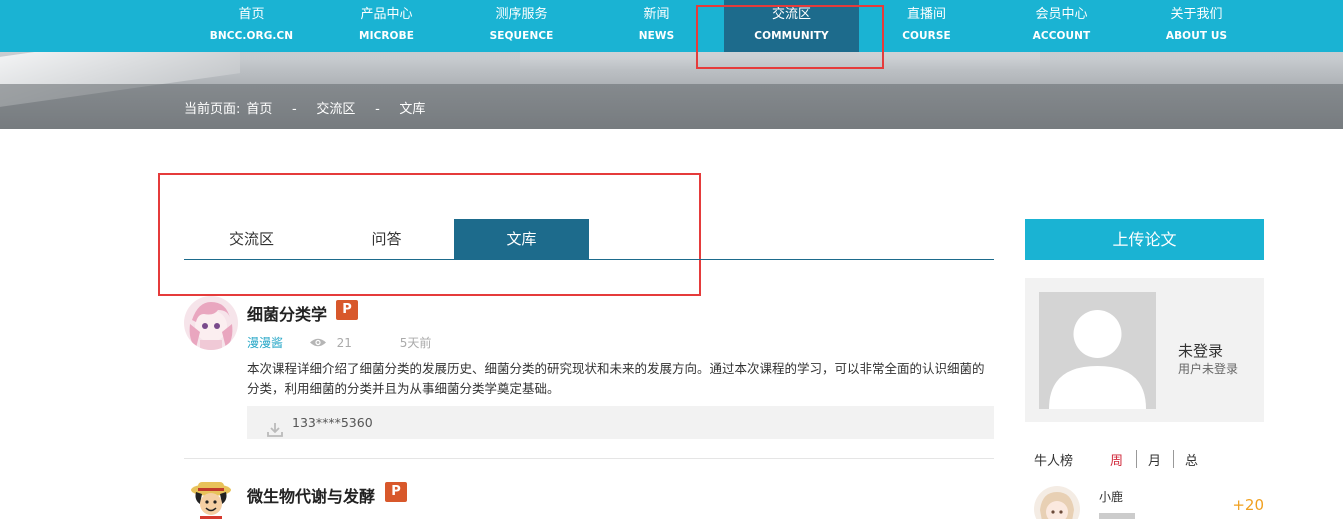  Describe the element at coordinates (1117, 516) in the screenshot. I see `rank-badge` at that location.